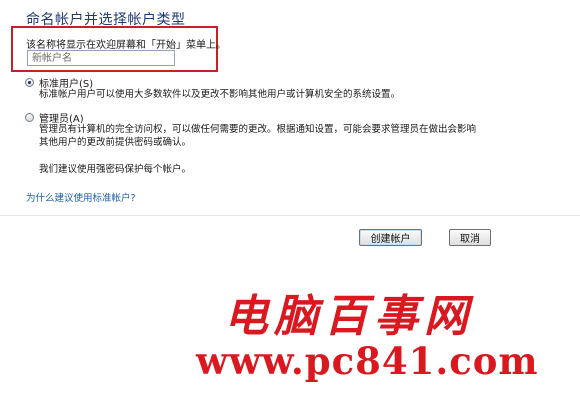 The height and width of the screenshot is (400, 580). I want to click on cancel-button: 取消, so click(470, 237).